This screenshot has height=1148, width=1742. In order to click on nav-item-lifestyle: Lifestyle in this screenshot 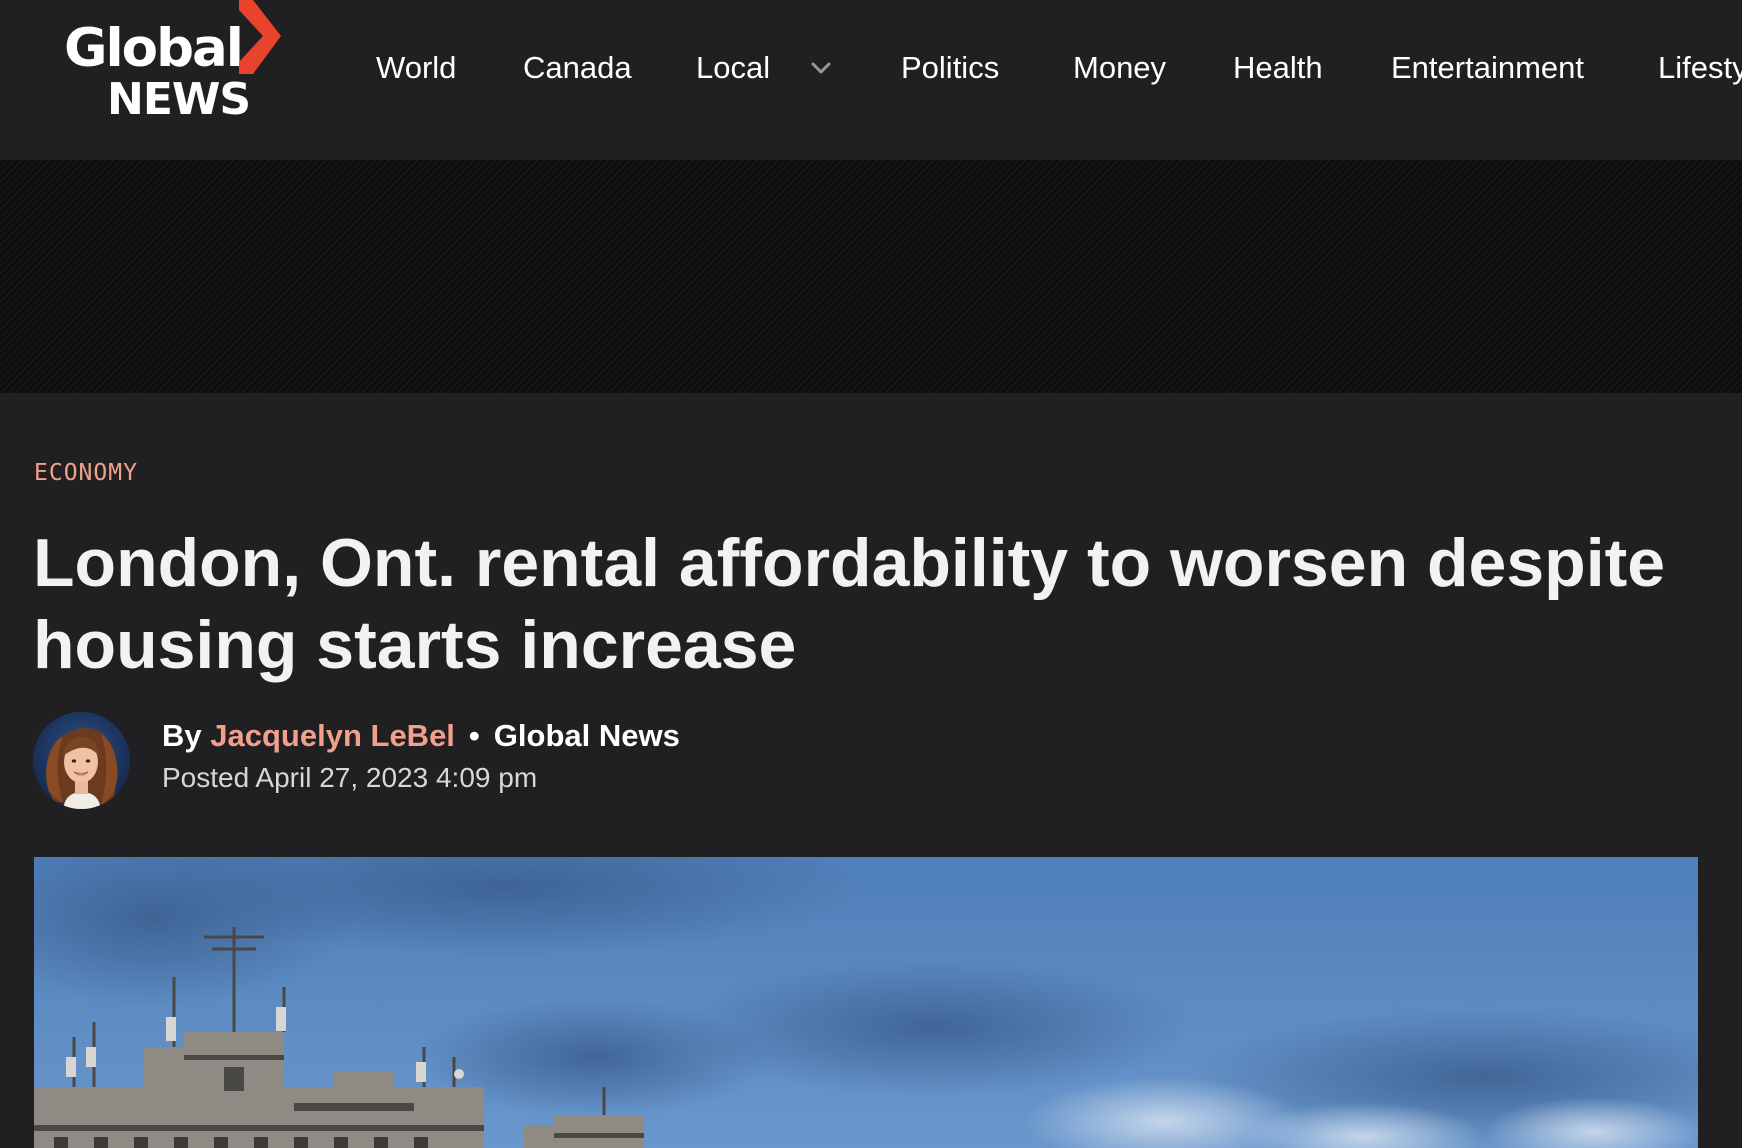, I will do `click(1700, 68)`.